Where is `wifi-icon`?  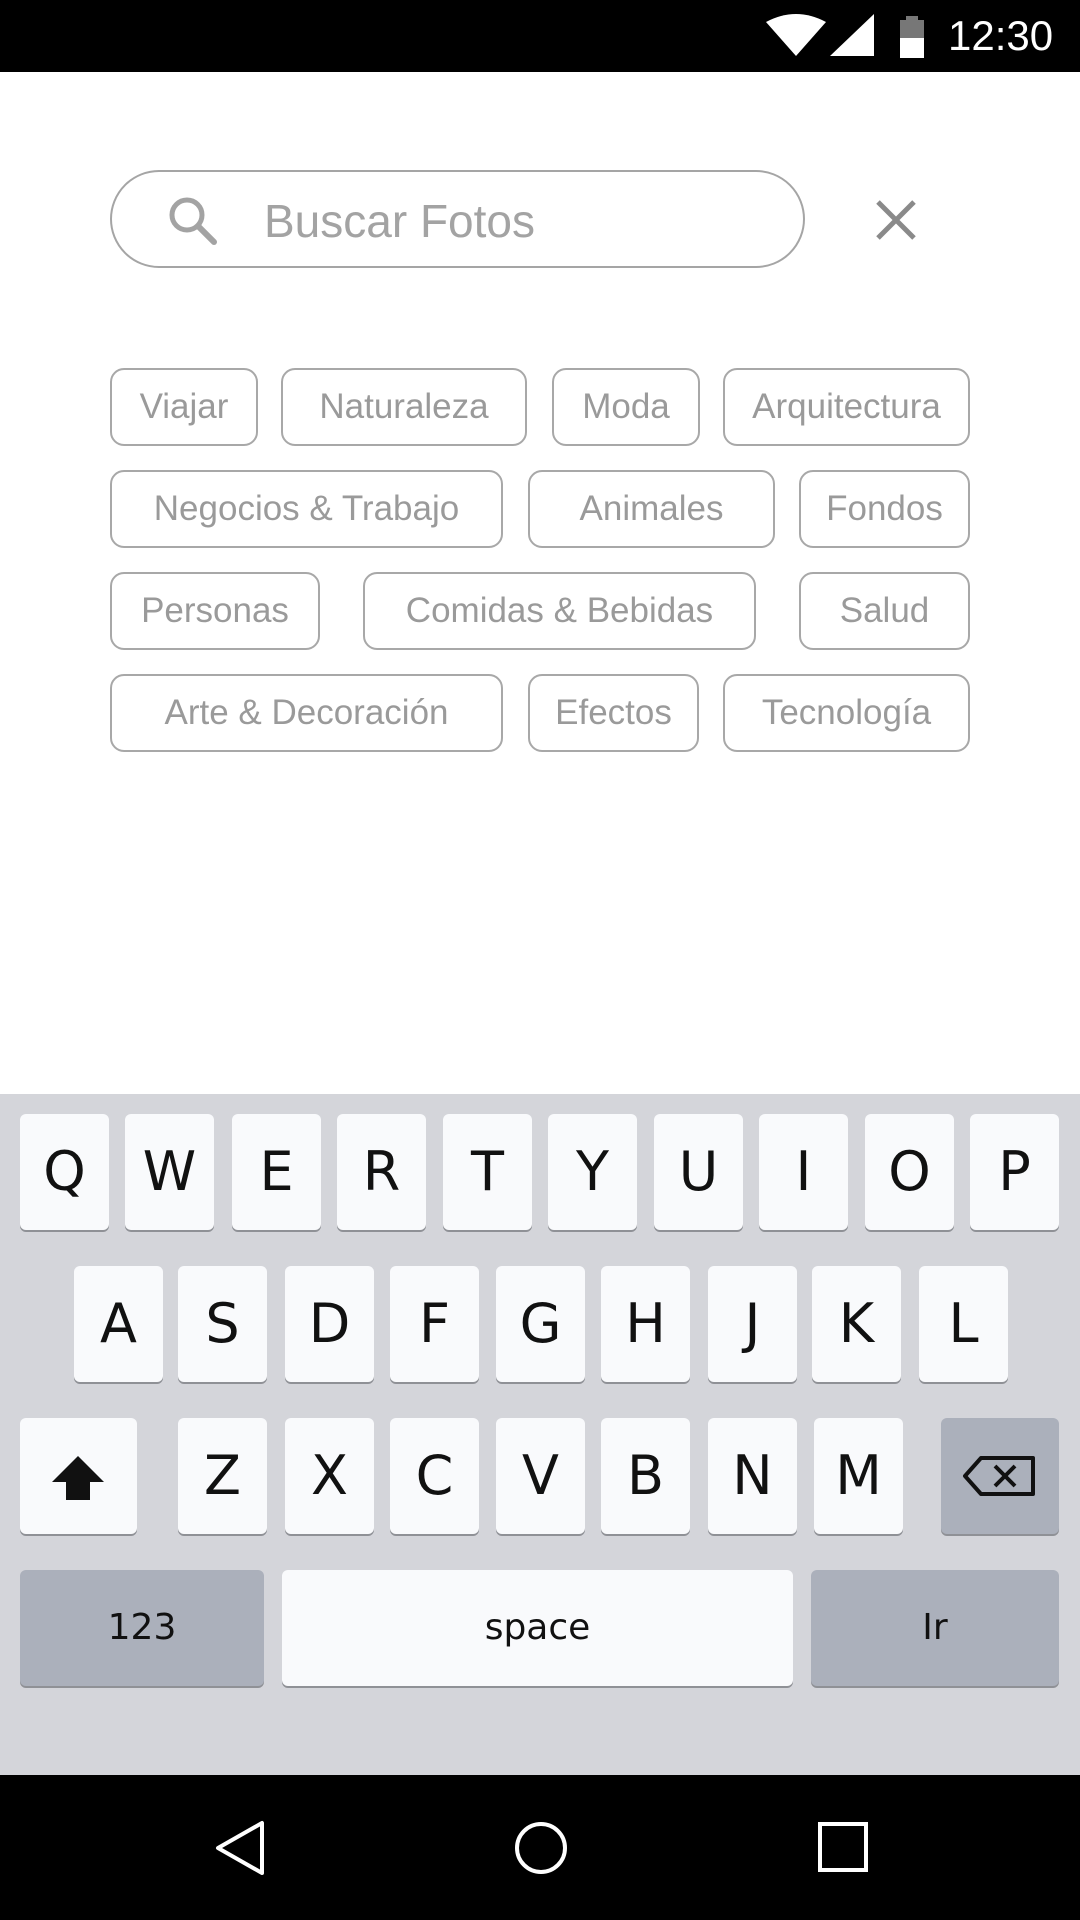
wifi-icon is located at coordinates (796, 37).